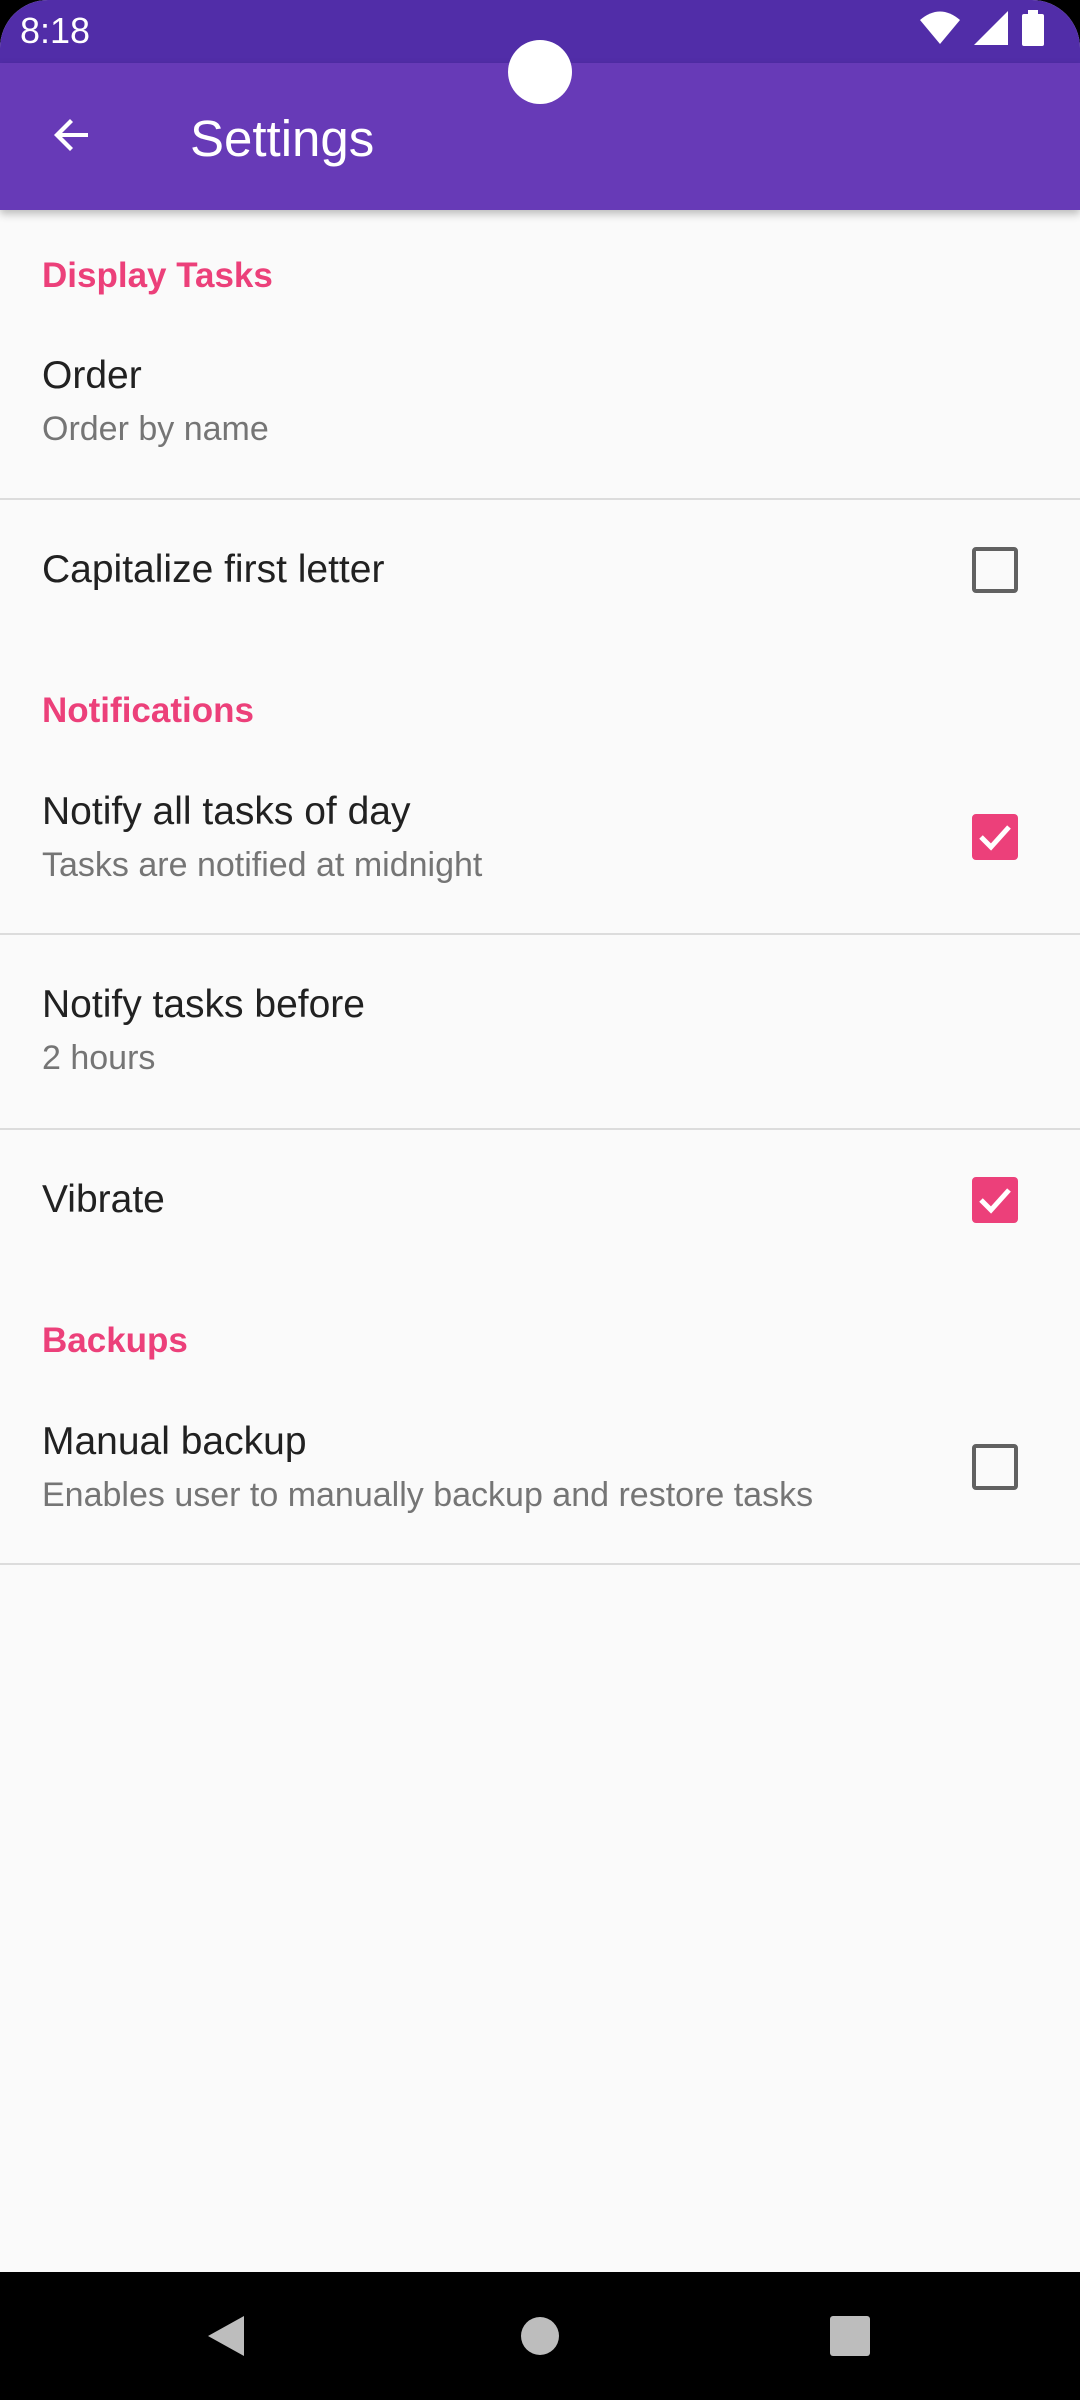  What do you see at coordinates (213, 569) in the screenshot?
I see `pref-title: Capitalize first letter` at bounding box center [213, 569].